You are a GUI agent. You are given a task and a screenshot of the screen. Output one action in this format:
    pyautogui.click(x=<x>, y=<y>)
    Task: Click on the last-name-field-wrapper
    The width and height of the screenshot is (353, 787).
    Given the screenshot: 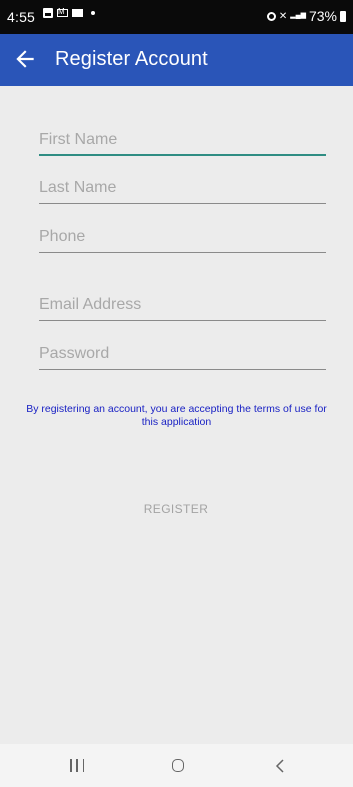 What is the action you would take?
    pyautogui.click(x=182, y=189)
    